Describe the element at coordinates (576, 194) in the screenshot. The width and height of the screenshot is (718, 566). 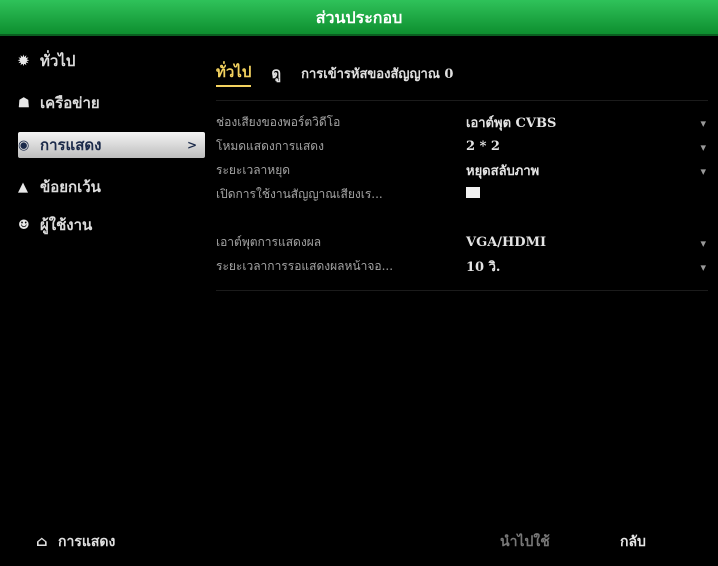
I see `checkbox-wrapper` at that location.